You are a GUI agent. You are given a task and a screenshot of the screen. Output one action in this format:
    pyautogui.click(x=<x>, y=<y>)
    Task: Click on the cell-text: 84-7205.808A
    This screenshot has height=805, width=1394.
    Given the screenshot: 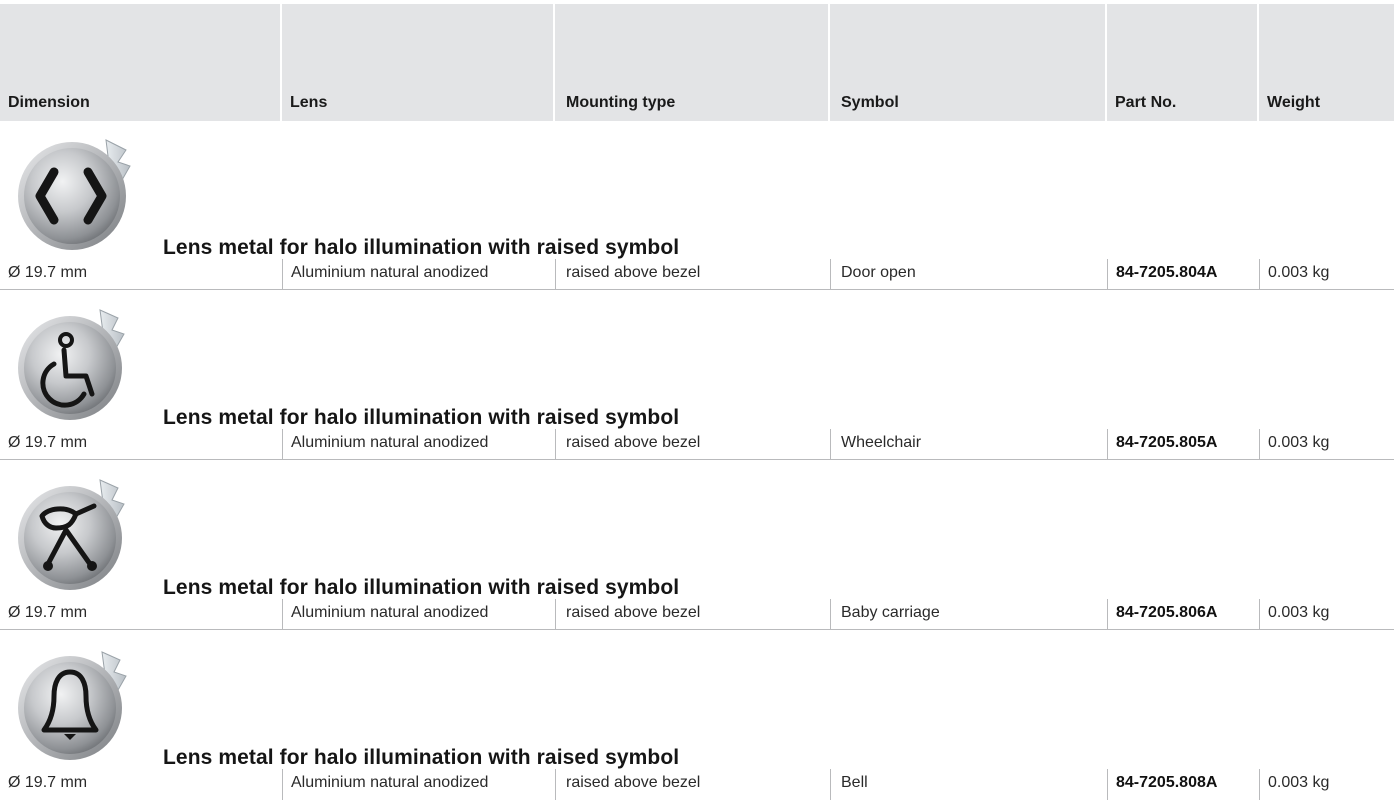 What is the action you would take?
    pyautogui.click(x=1167, y=782)
    